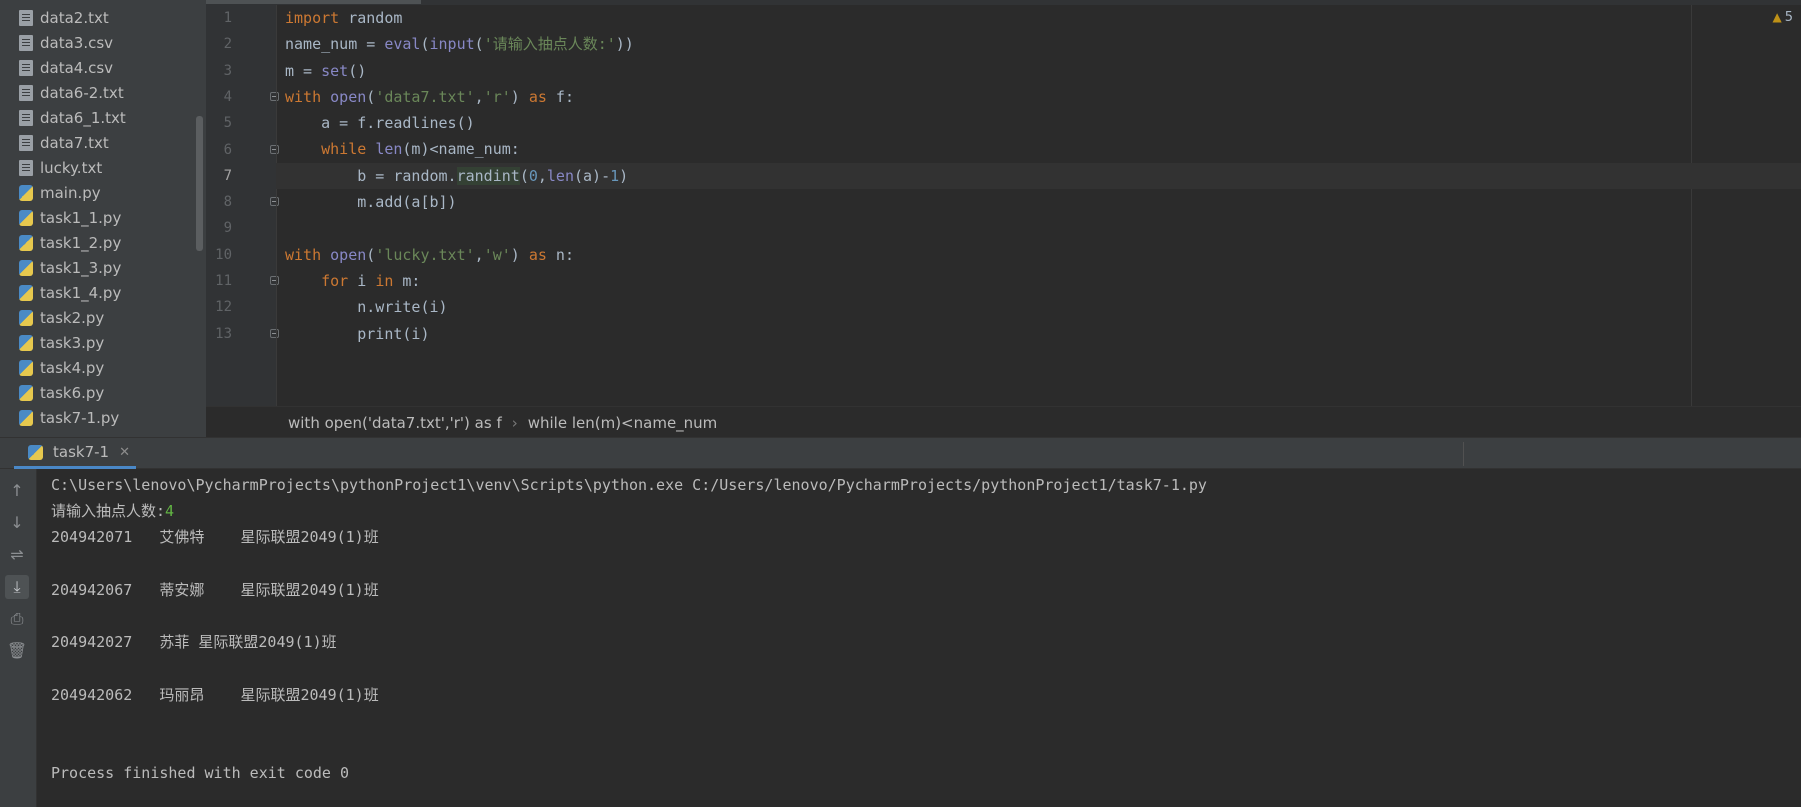 The width and height of the screenshot is (1801, 807). What do you see at coordinates (72, 392) in the screenshot?
I see `tree-item-label: task6.py` at bounding box center [72, 392].